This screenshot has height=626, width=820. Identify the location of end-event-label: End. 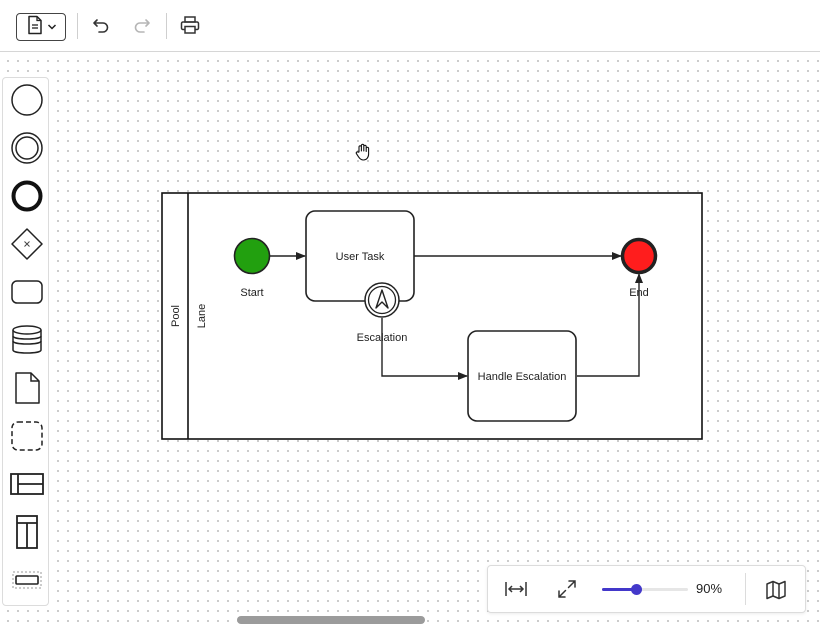
(639, 293).